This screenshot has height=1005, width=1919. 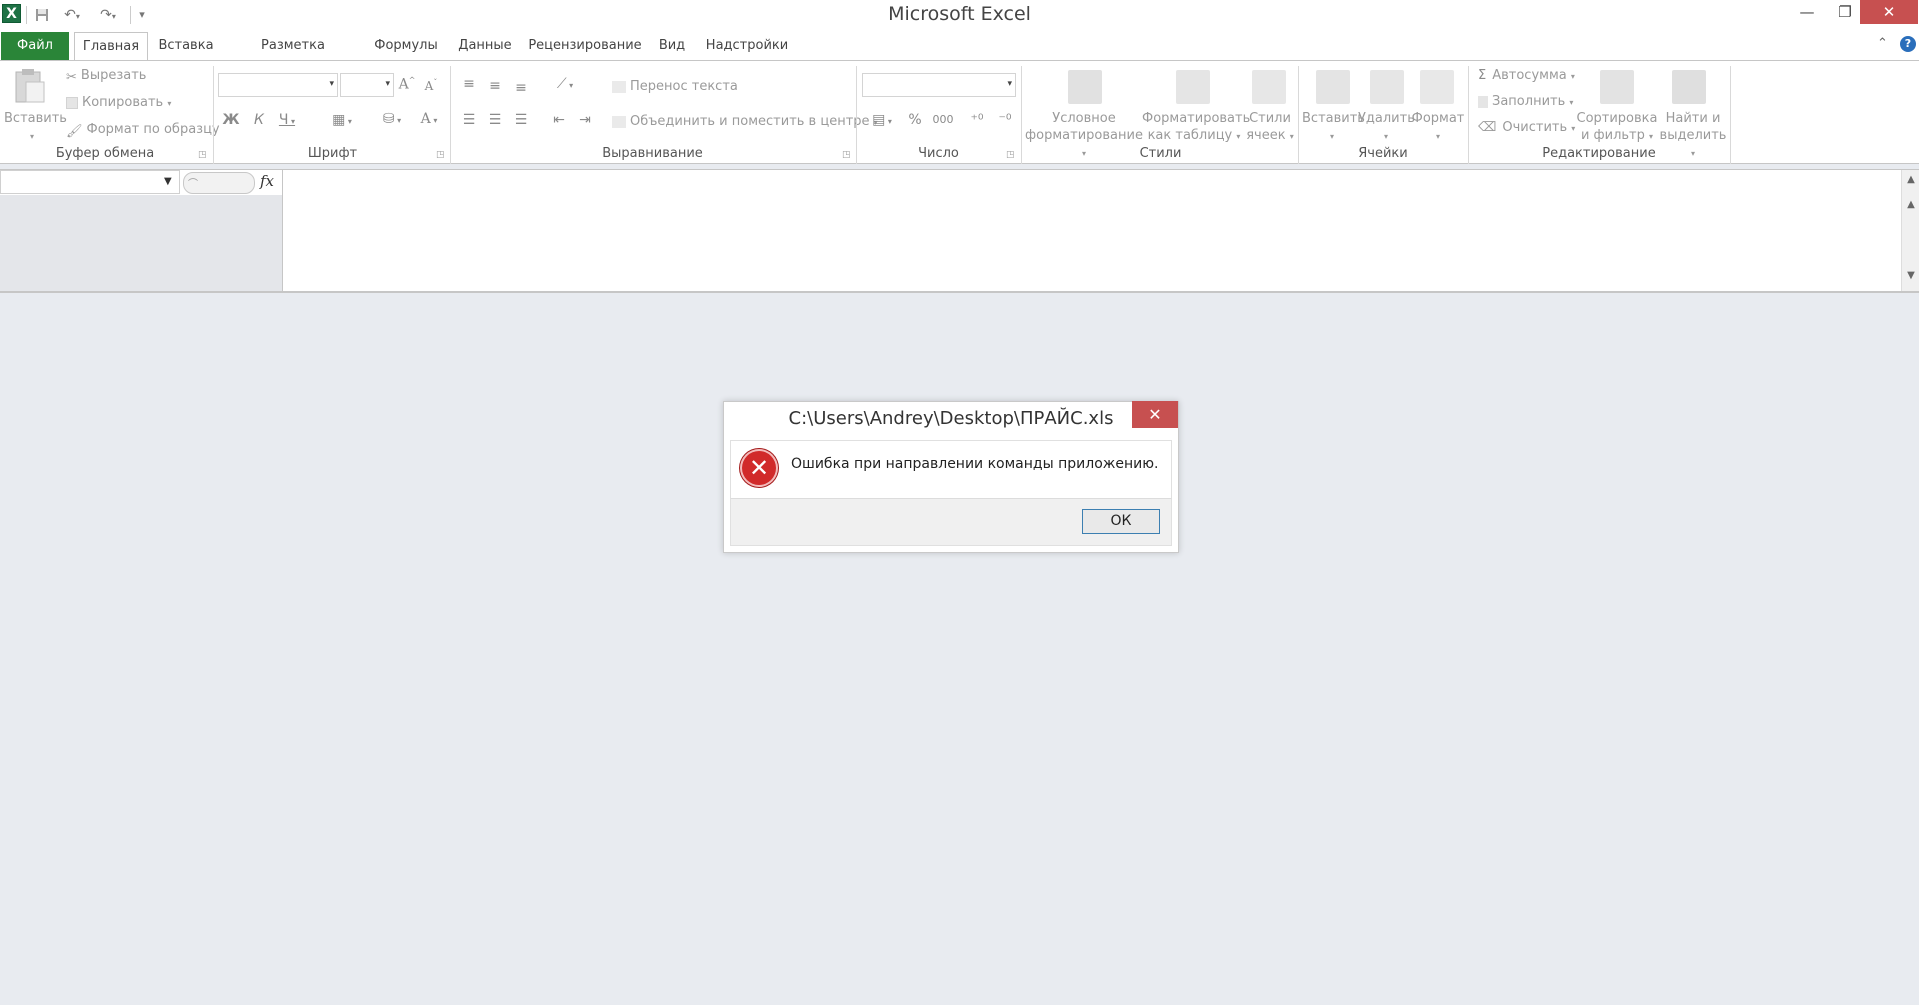 I want to click on save-icon, so click(x=42, y=15).